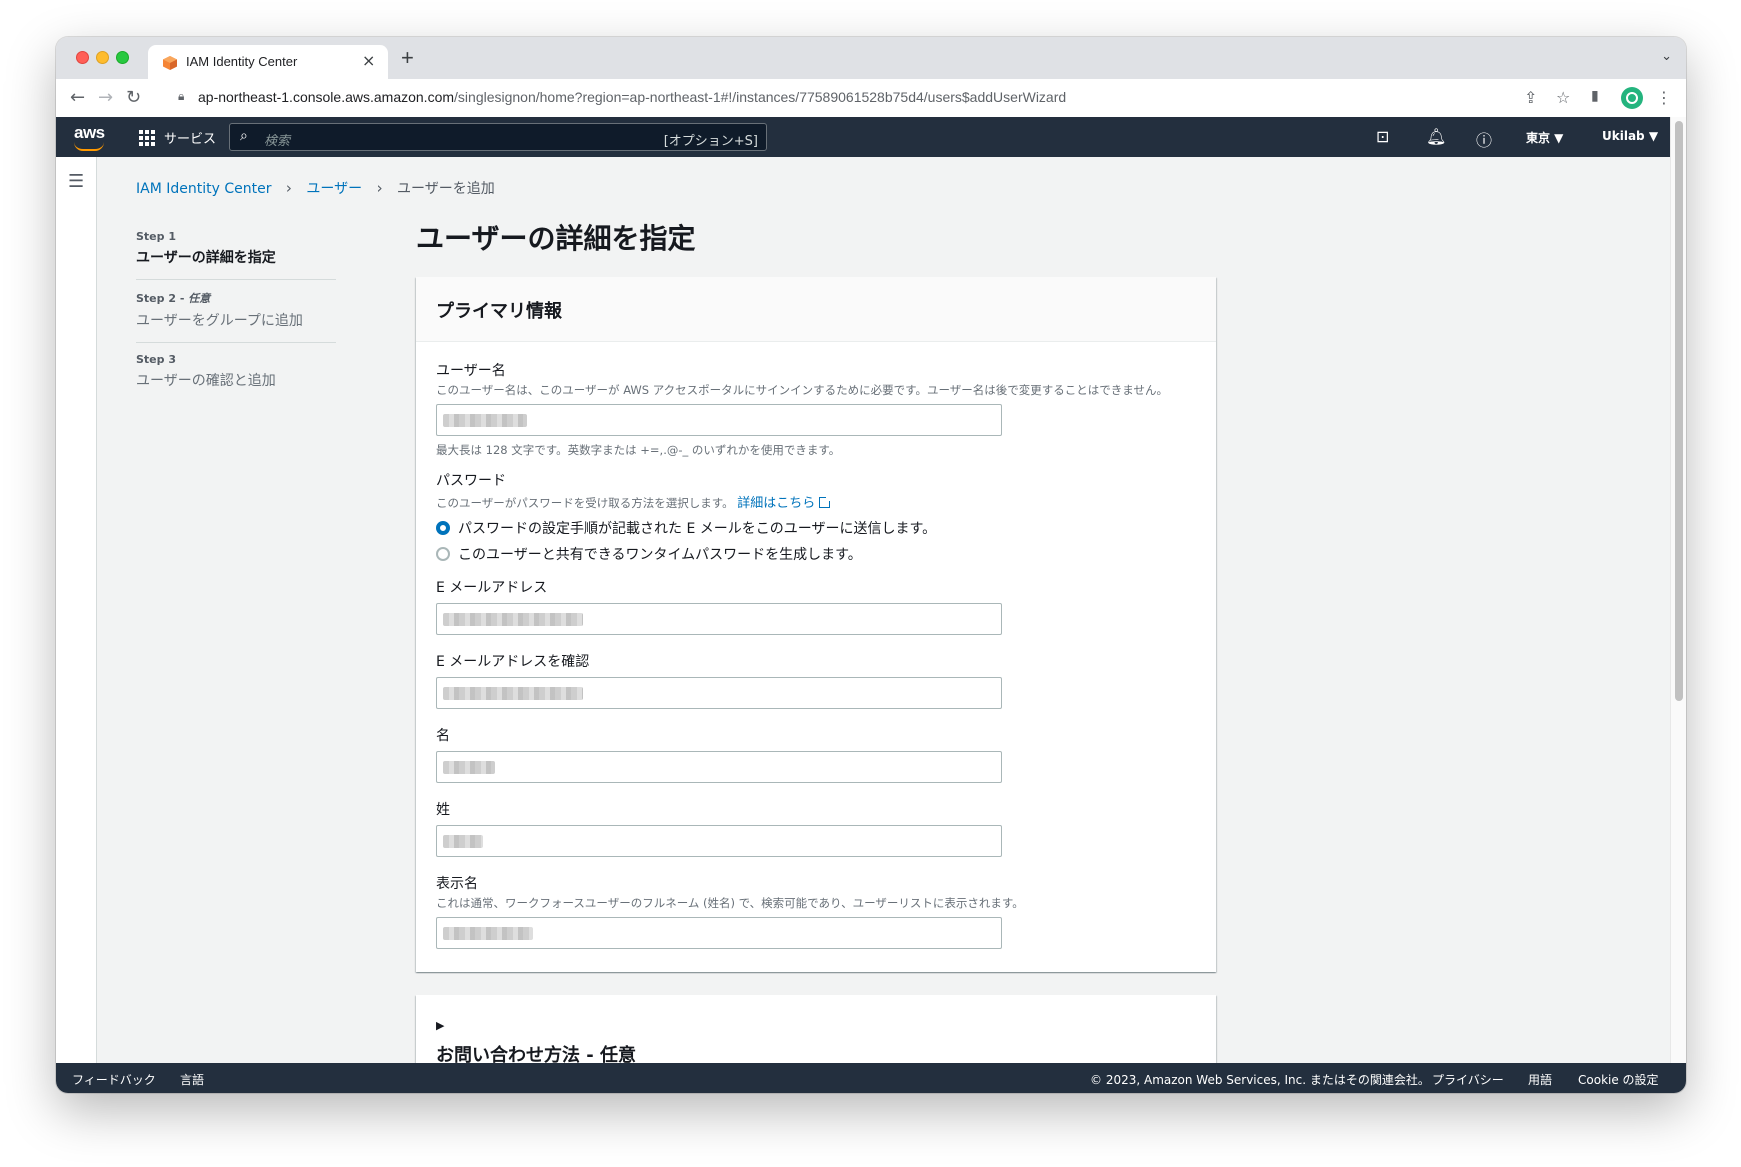 The height and width of the screenshot is (1167, 1741). I want to click on maximize-window-button, so click(122, 57).